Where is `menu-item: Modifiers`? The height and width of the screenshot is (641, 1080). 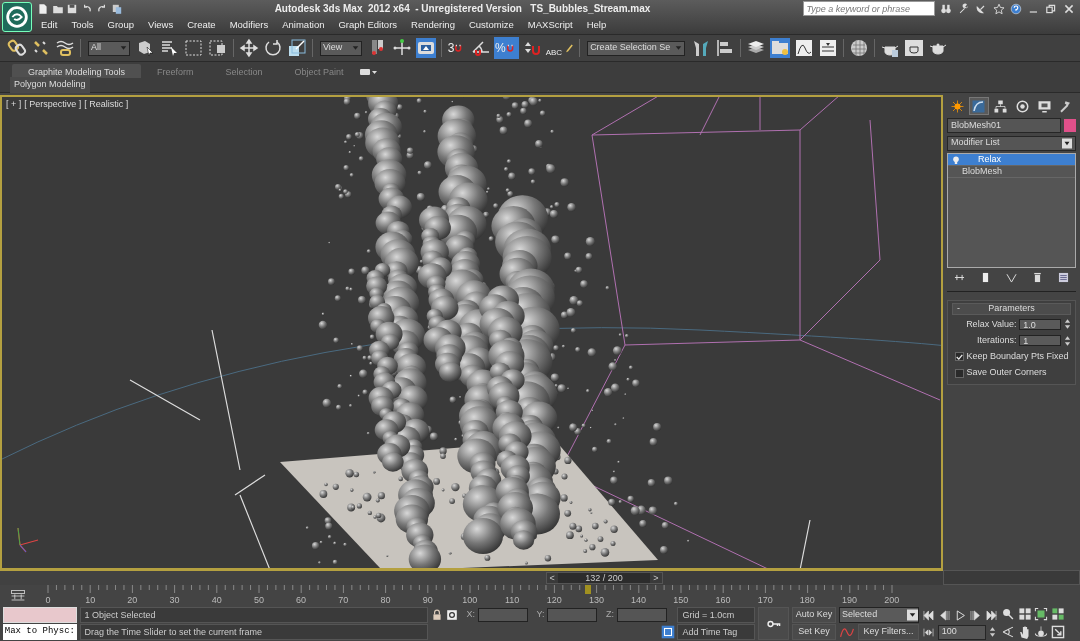
menu-item: Modifiers is located at coordinates (249, 25).